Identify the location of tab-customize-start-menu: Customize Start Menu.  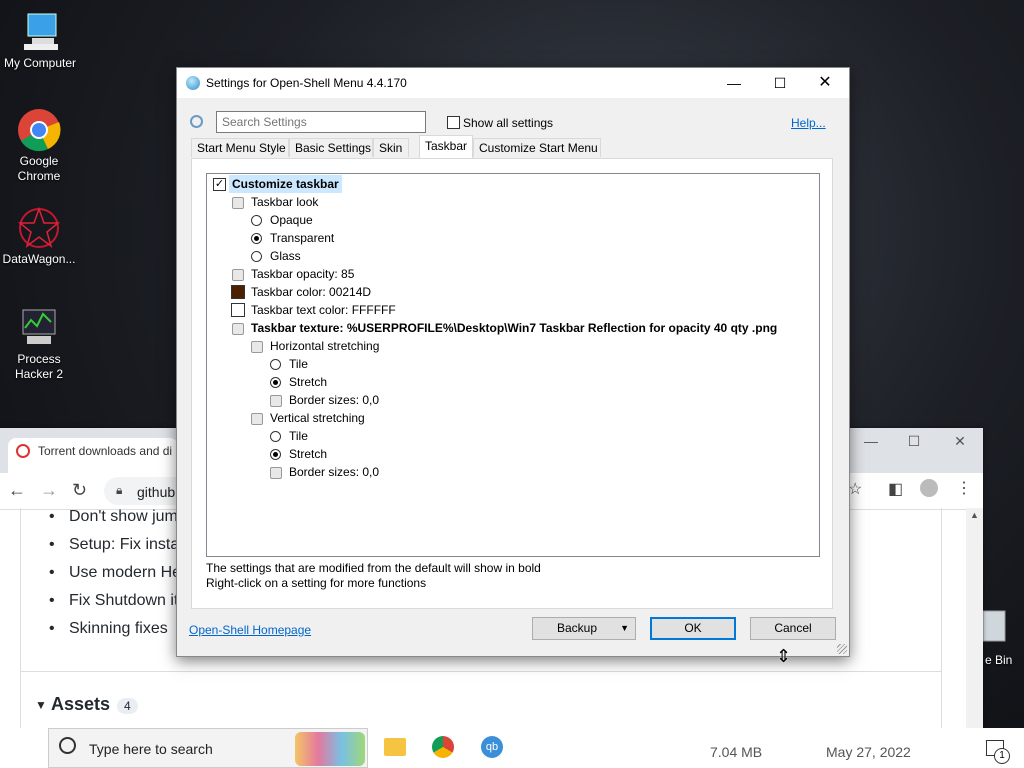
(537, 147).